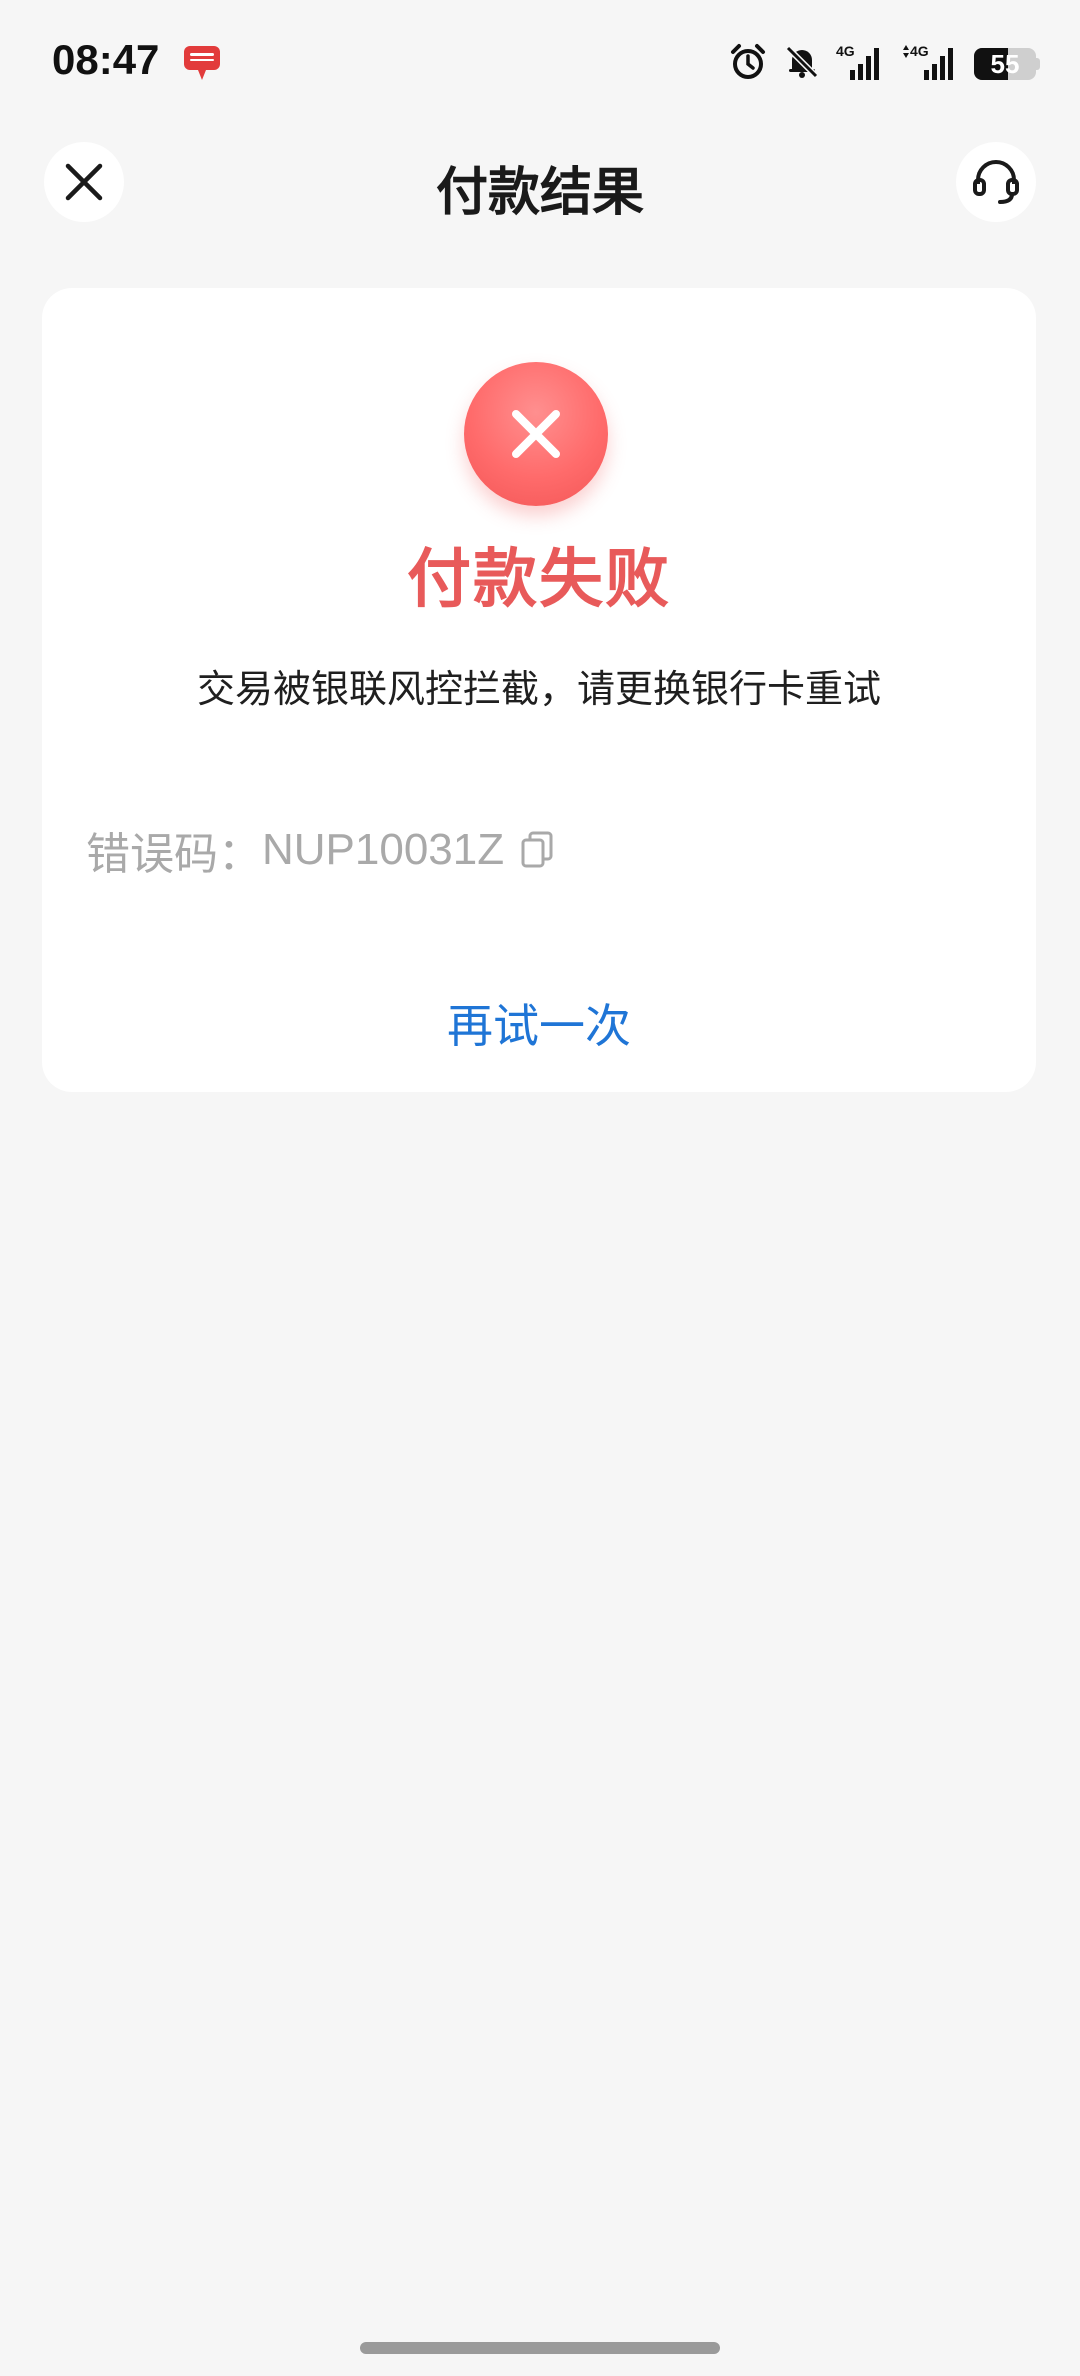 Image resolution: width=1080 pixels, height=2376 pixels. I want to click on customer-service-button, so click(996, 182).